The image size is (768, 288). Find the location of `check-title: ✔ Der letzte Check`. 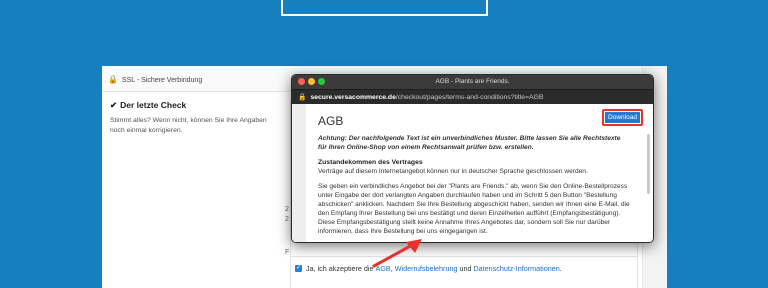

check-title: ✔ Der letzte Check is located at coordinates (195, 105).